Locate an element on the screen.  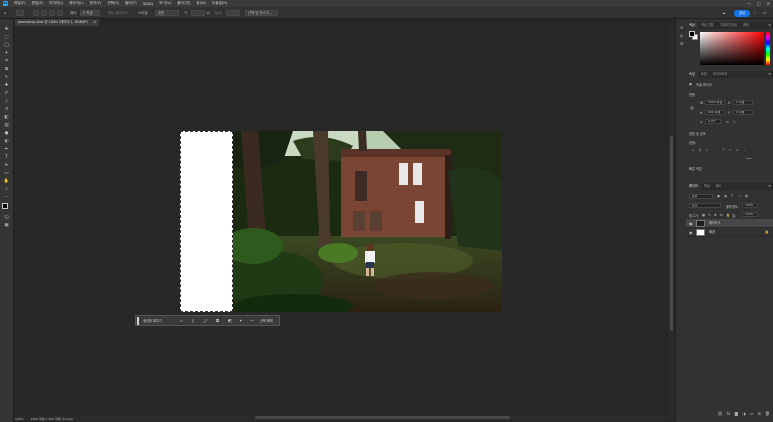
workspace-icon: ▭ is located at coordinates (764, 13).